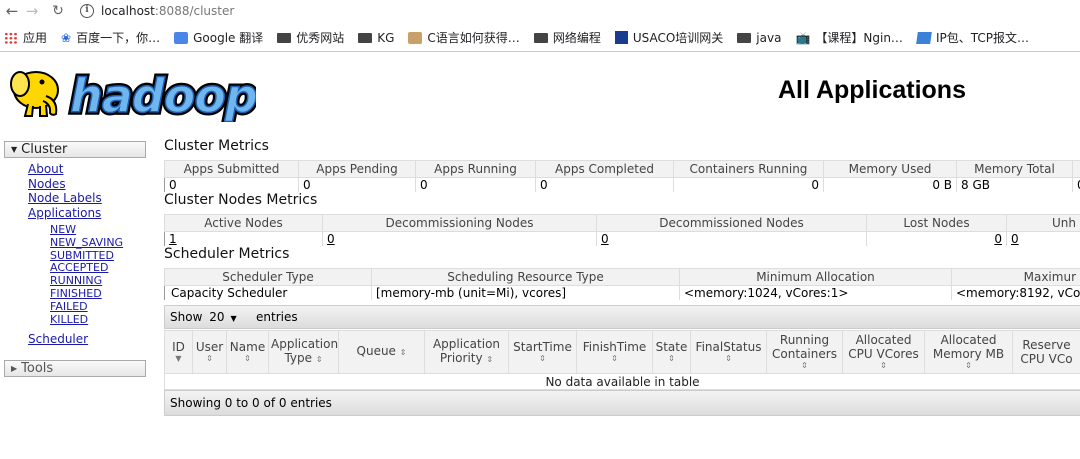 The width and height of the screenshot is (1080, 459). I want to click on col-apps-running: Apps Running, so click(475, 169).